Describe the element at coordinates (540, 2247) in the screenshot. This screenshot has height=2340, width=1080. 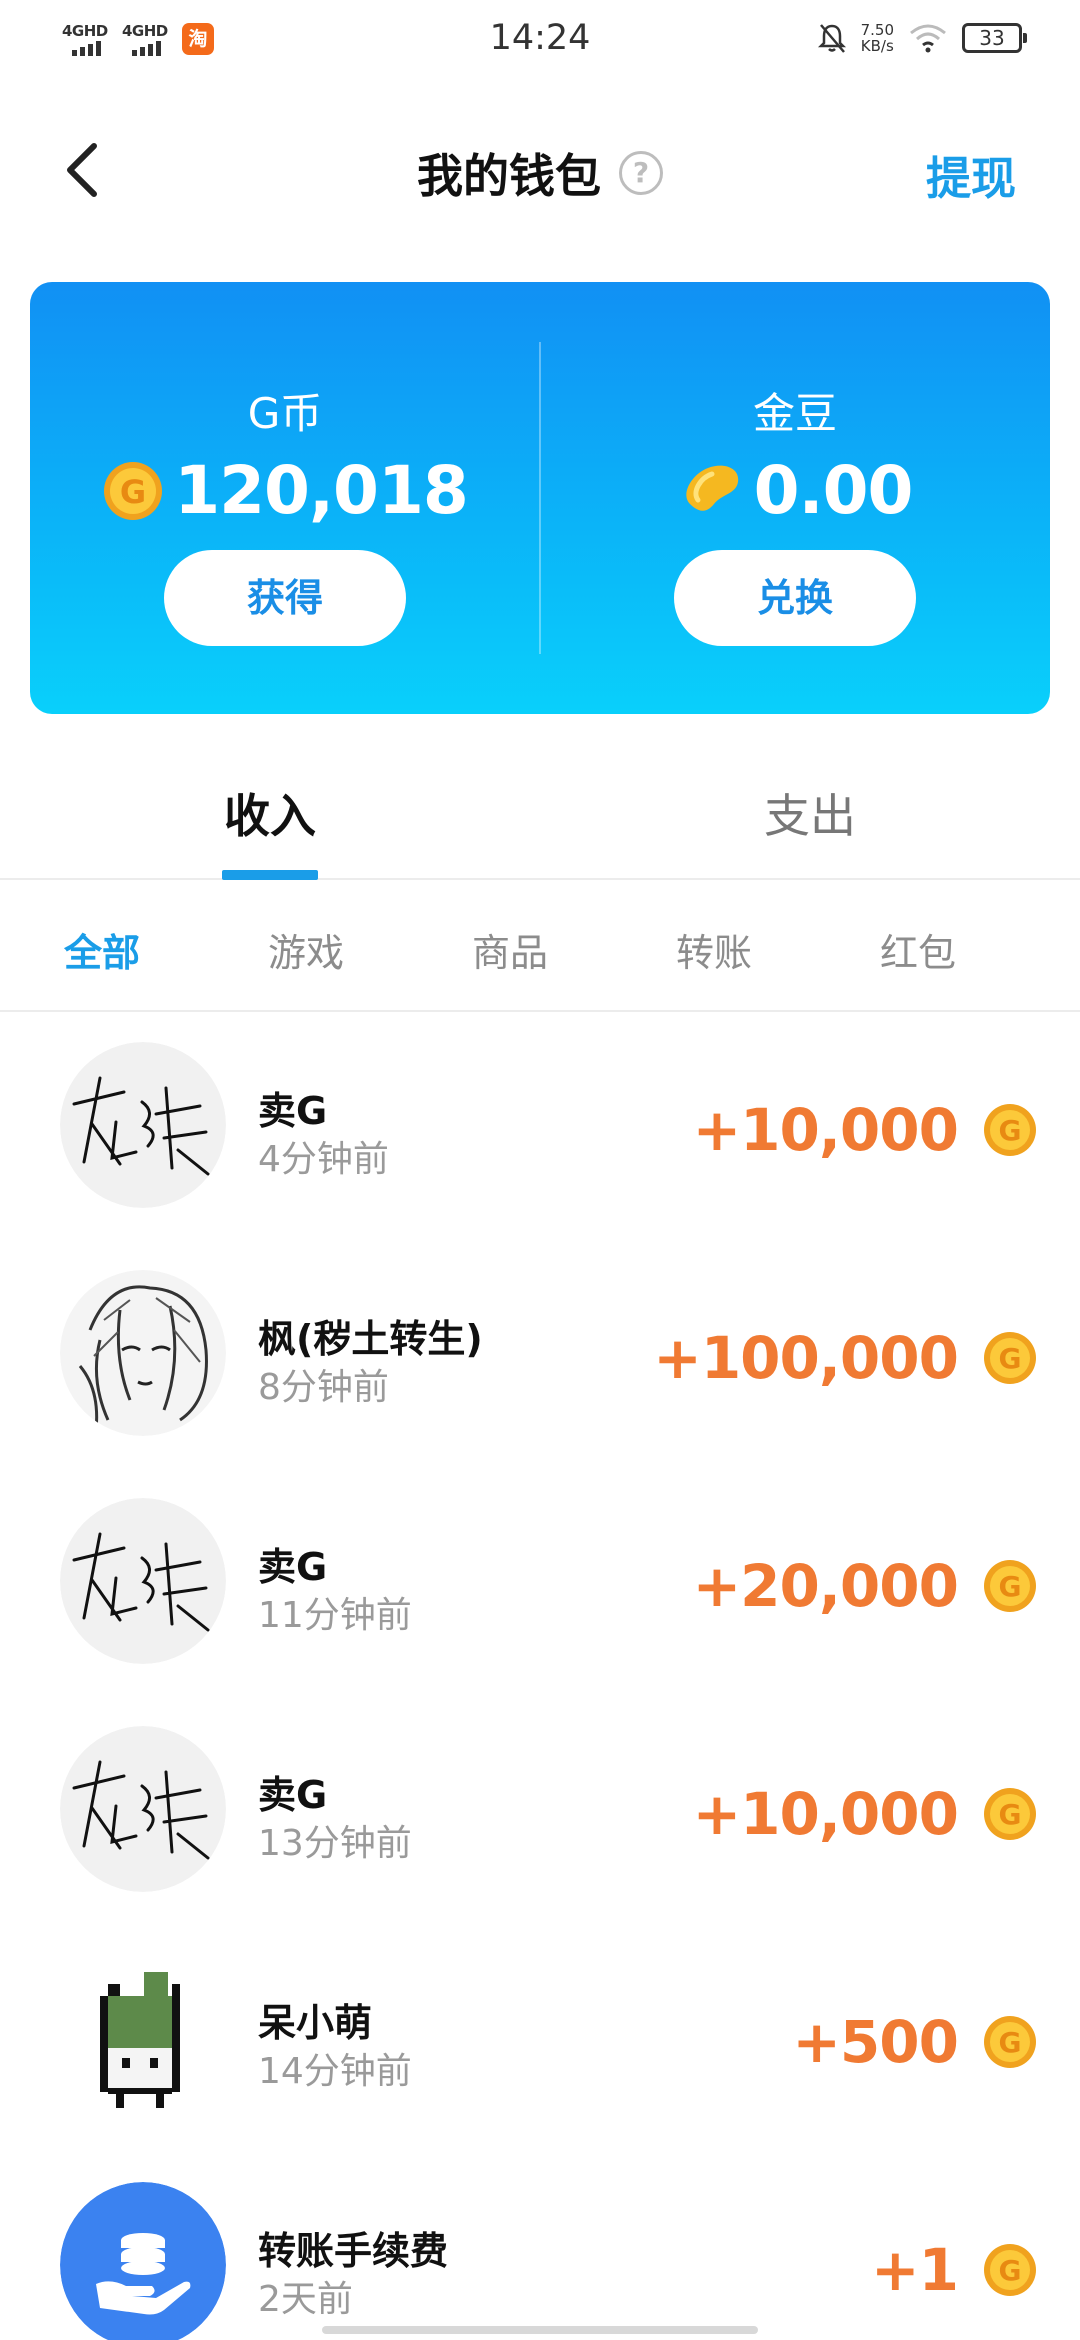
I see `list-item: 转账手续费 2天前 +1 G` at that location.